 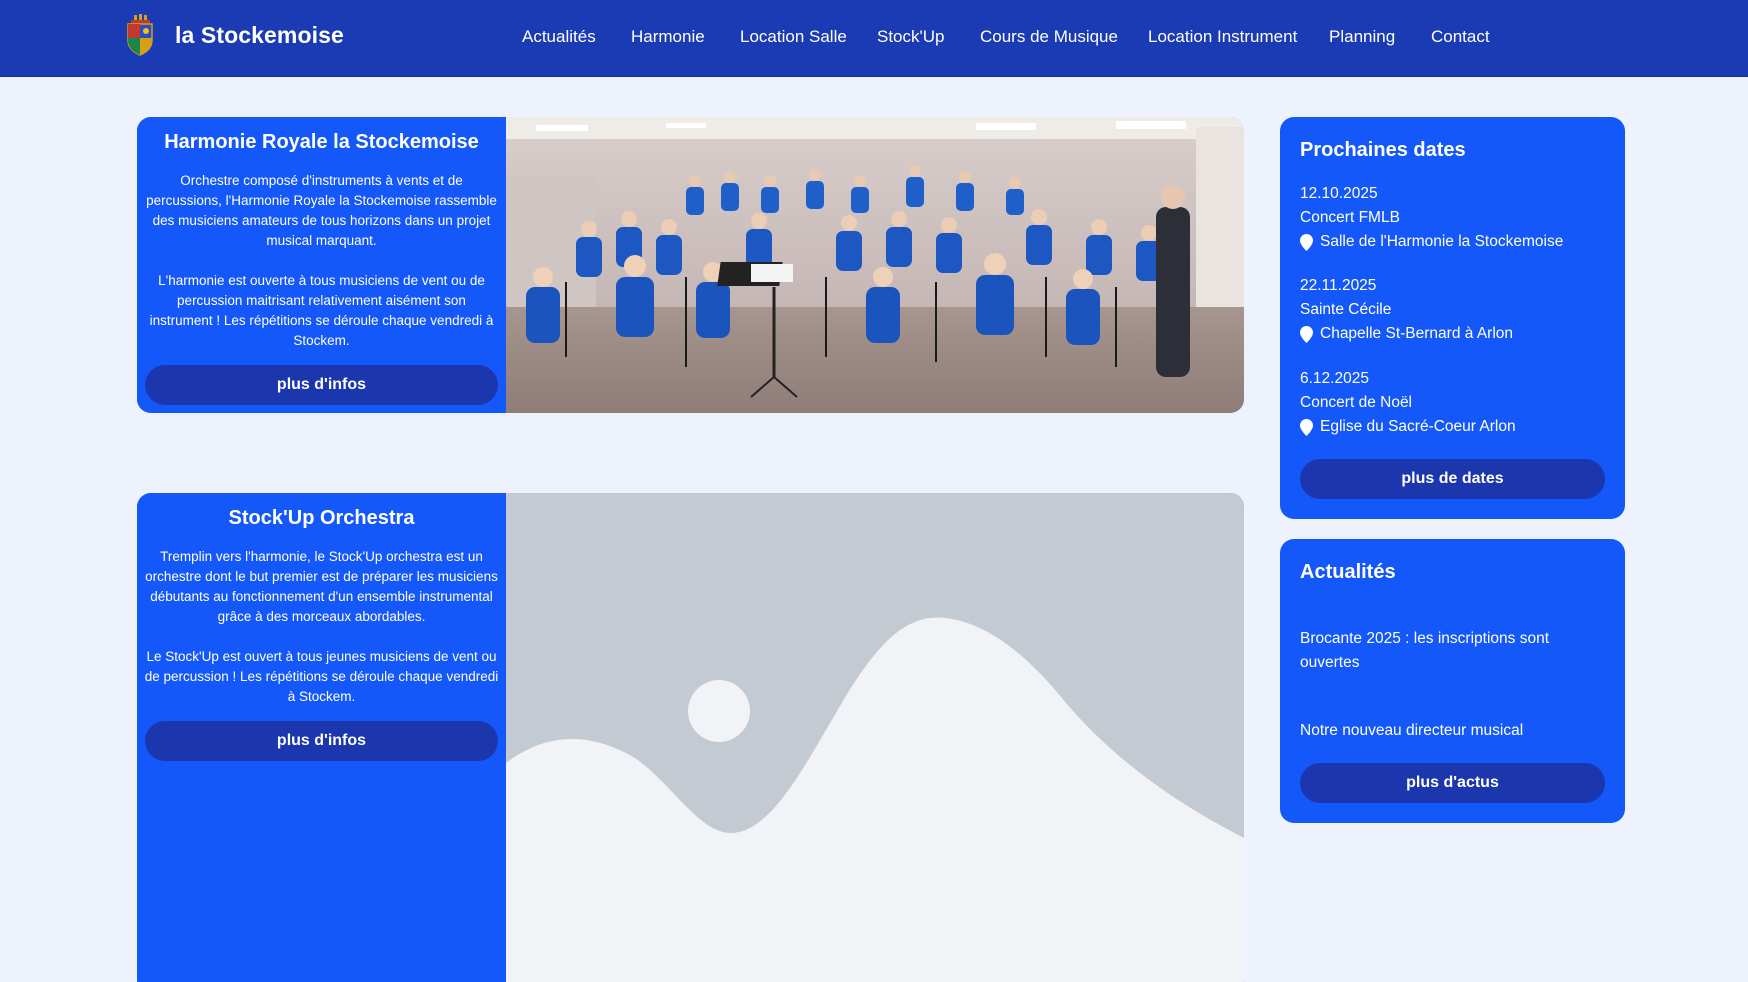 I want to click on event-name: Concert FMLB, so click(x=1350, y=217).